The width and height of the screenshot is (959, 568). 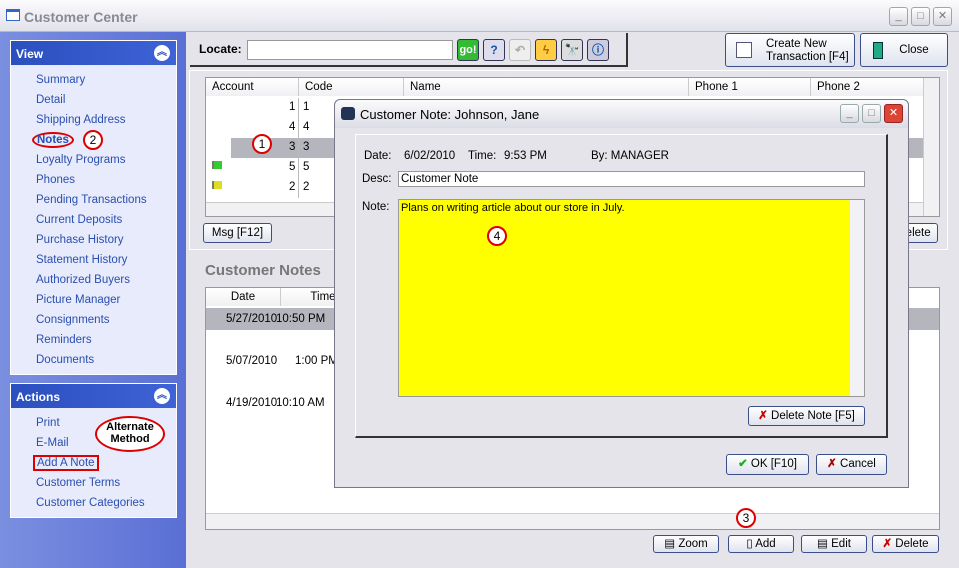 What do you see at coordinates (887, 544) in the screenshot?
I see `delete-x-icon: ✗` at bounding box center [887, 544].